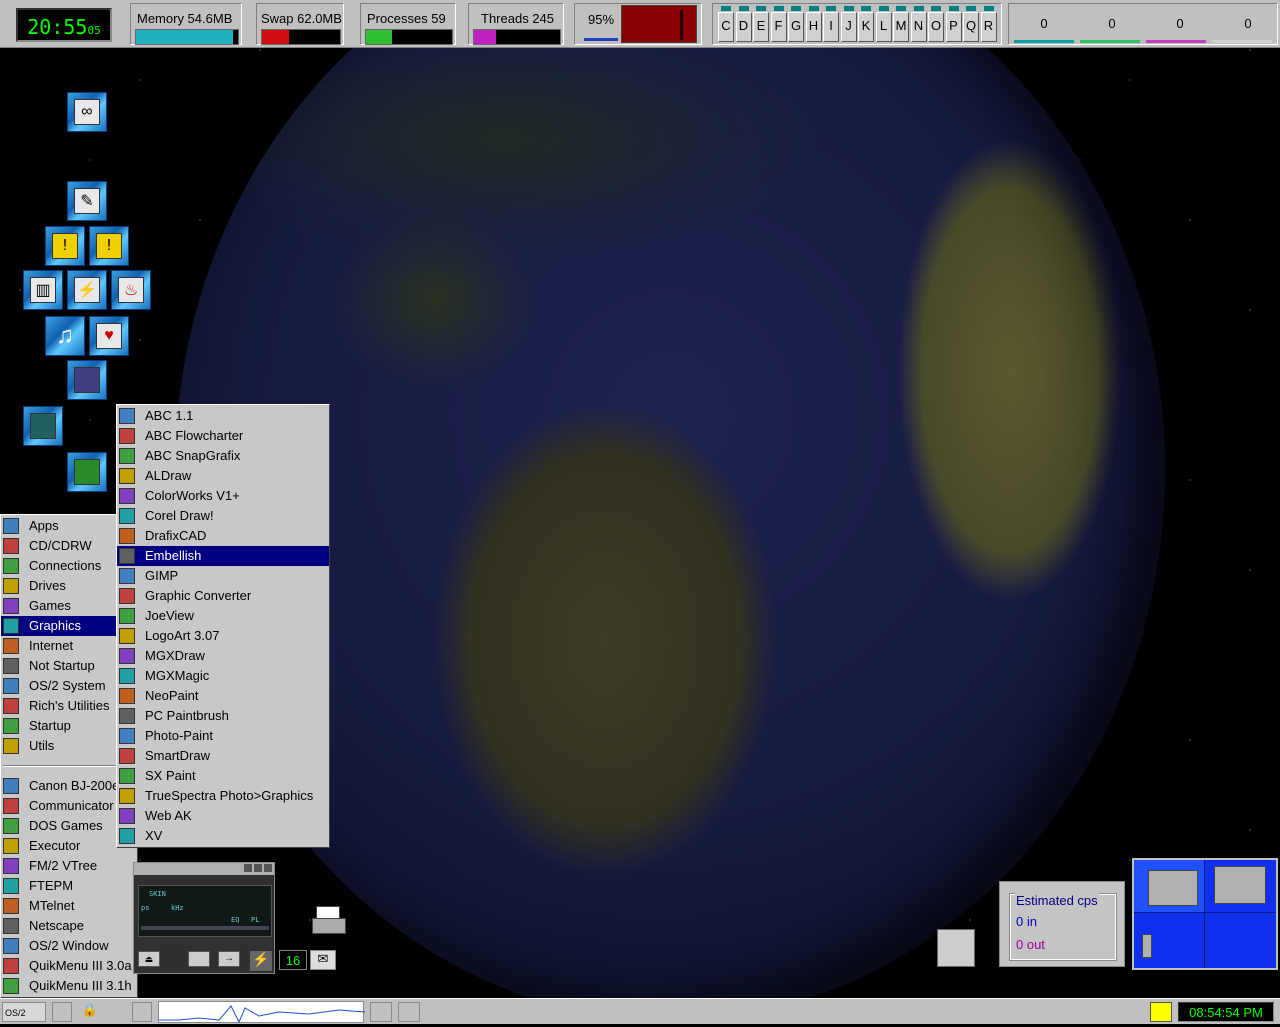 The height and width of the screenshot is (1027, 1280). Describe the element at coordinates (59, 706) in the screenshot. I see `apps-menu-item: Rich's Utilities` at that location.